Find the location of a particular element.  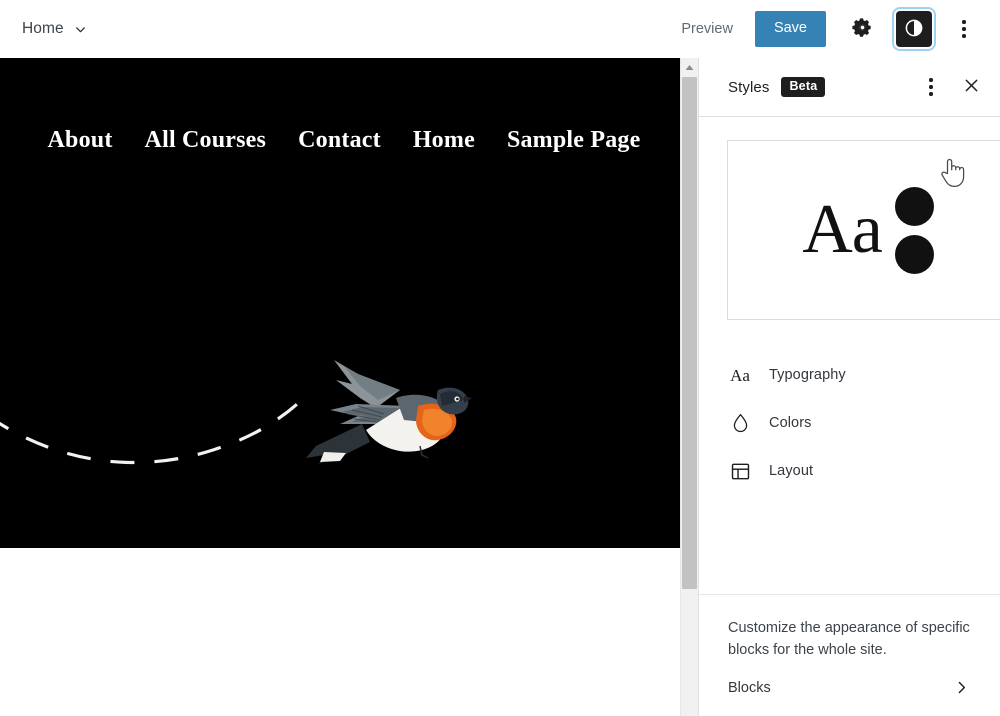

typography-icon-glyph: Aa is located at coordinates (740, 375).